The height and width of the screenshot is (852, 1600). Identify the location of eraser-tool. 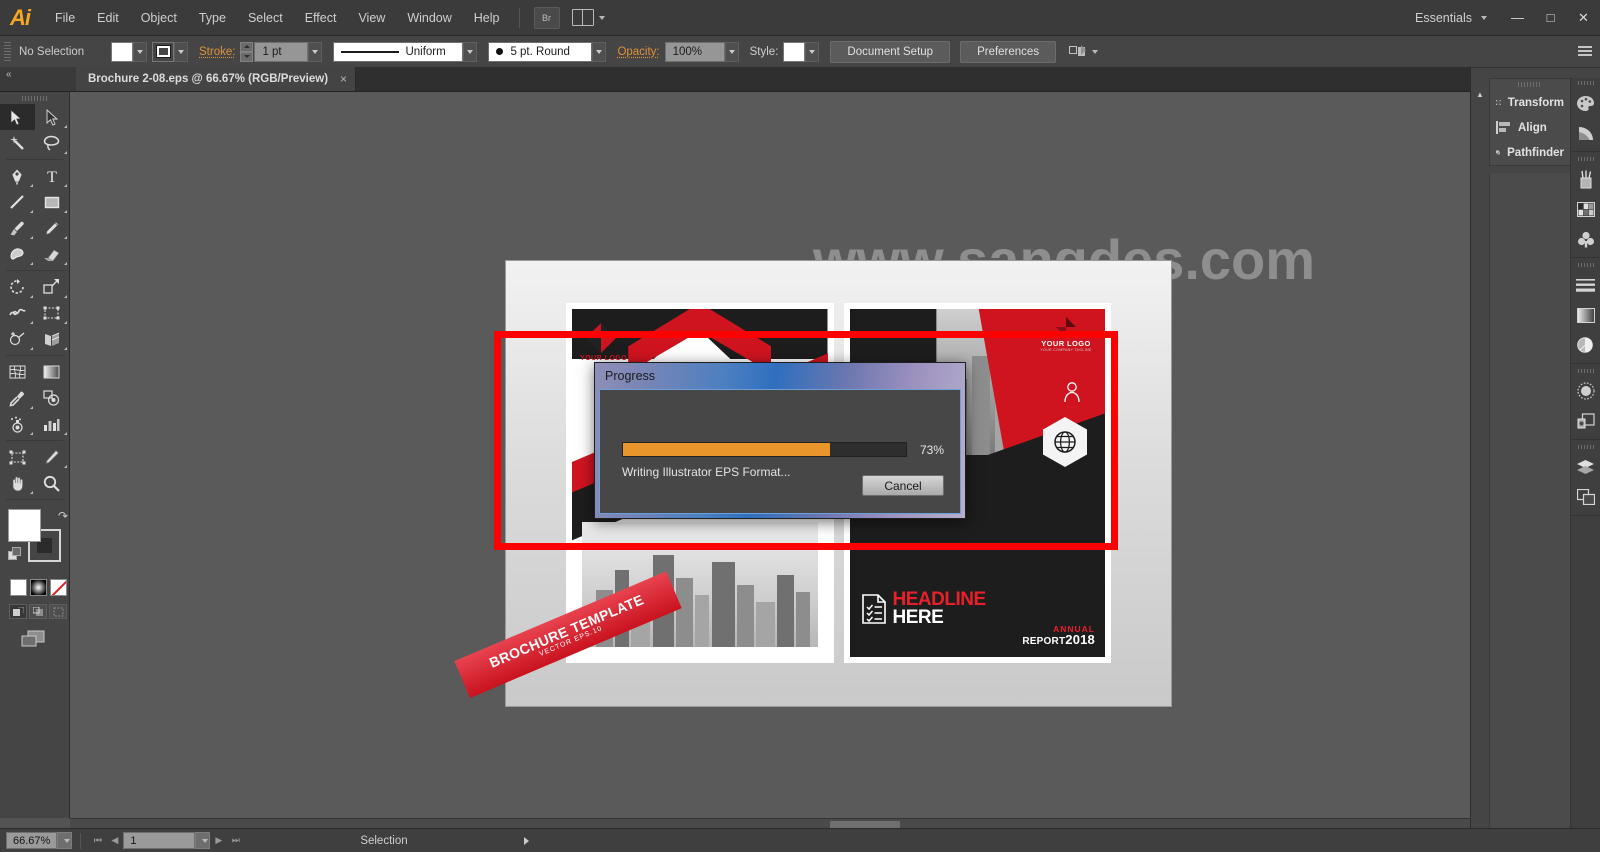
(52, 254).